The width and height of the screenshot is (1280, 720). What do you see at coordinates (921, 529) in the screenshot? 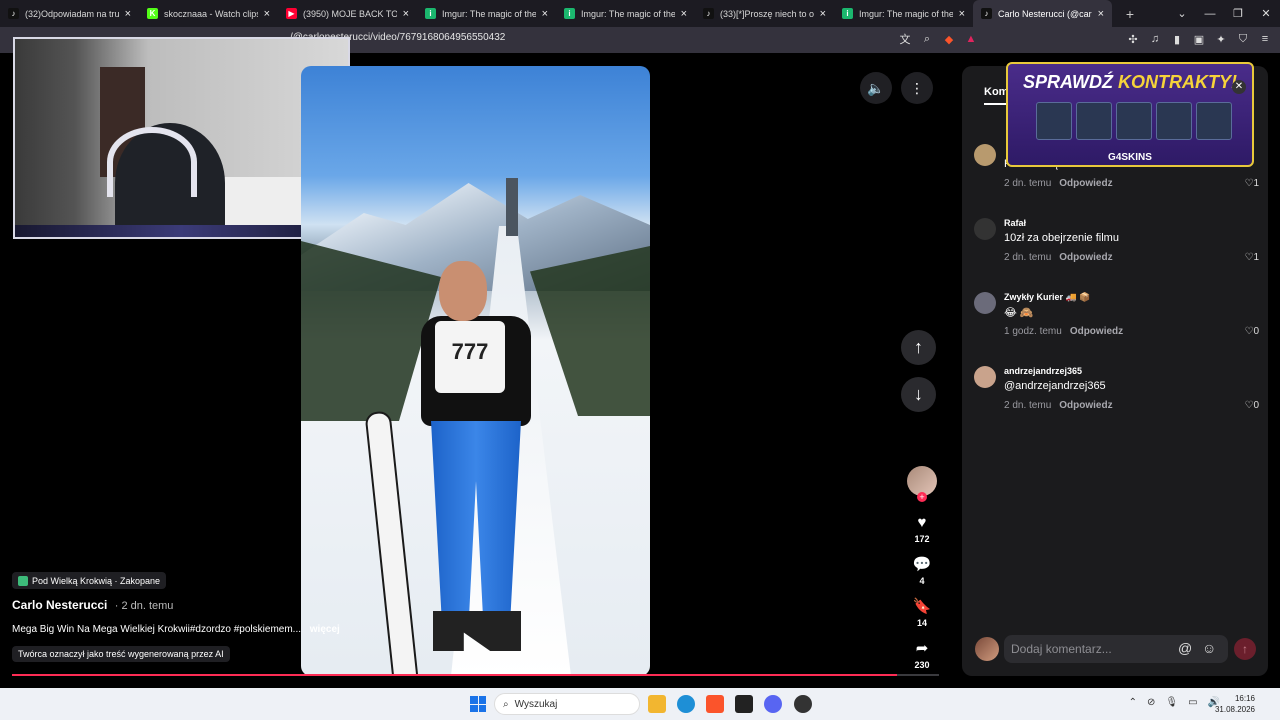
I see `like-action: ♥ 172` at bounding box center [921, 529].